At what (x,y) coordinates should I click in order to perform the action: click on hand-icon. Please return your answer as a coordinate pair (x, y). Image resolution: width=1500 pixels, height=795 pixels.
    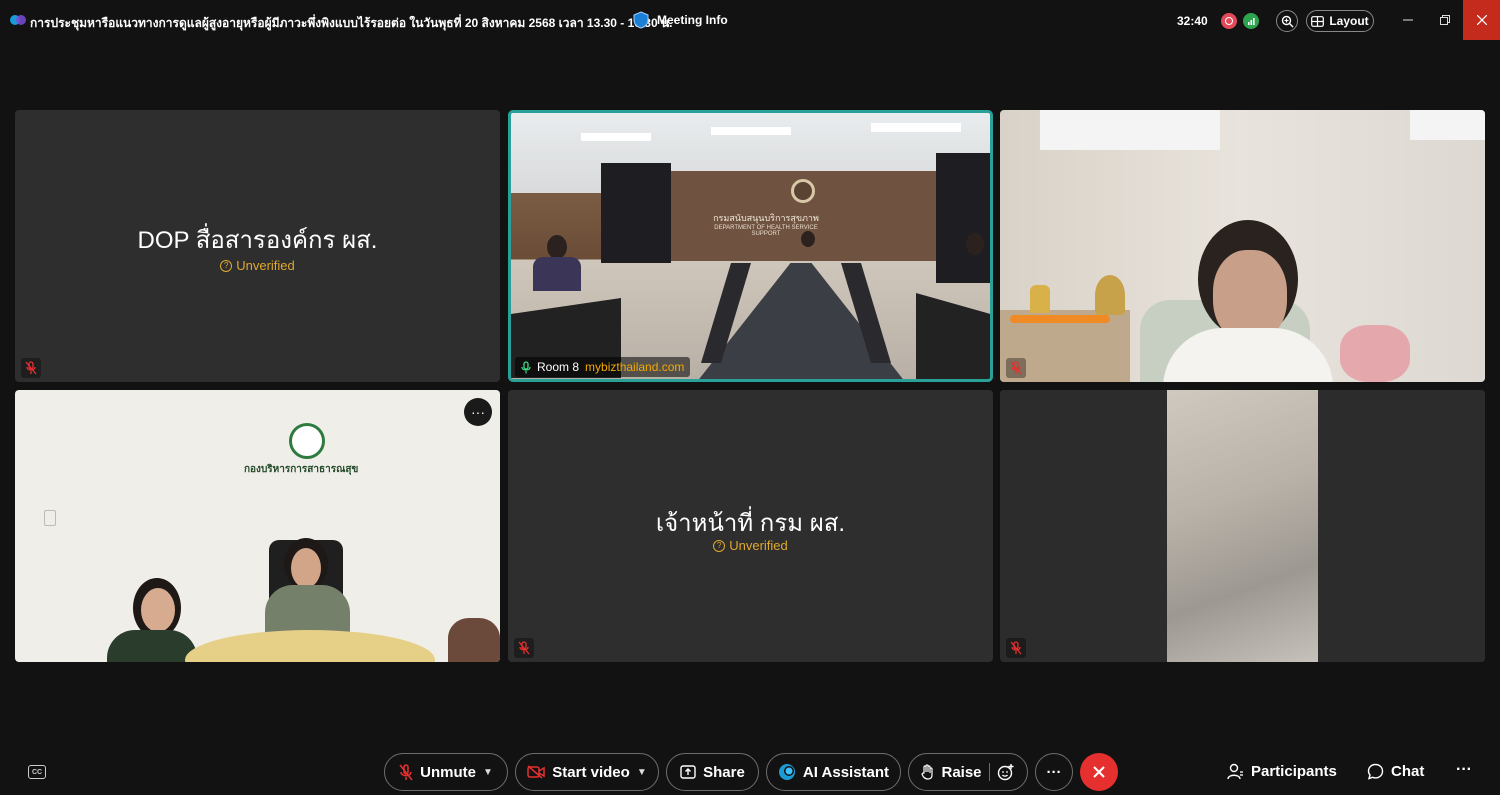
    Looking at the image, I should click on (927, 772).